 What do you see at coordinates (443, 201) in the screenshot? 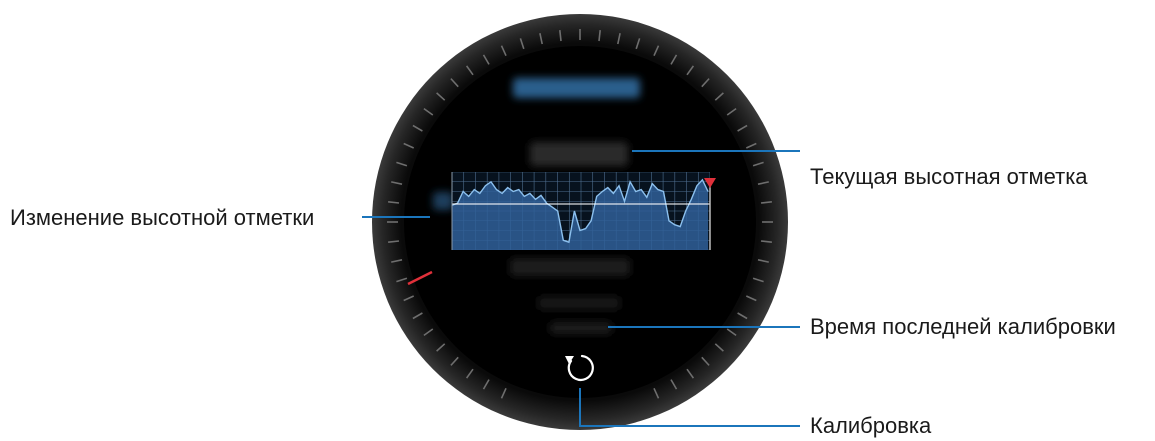
I see `blurred-axis-label` at bounding box center [443, 201].